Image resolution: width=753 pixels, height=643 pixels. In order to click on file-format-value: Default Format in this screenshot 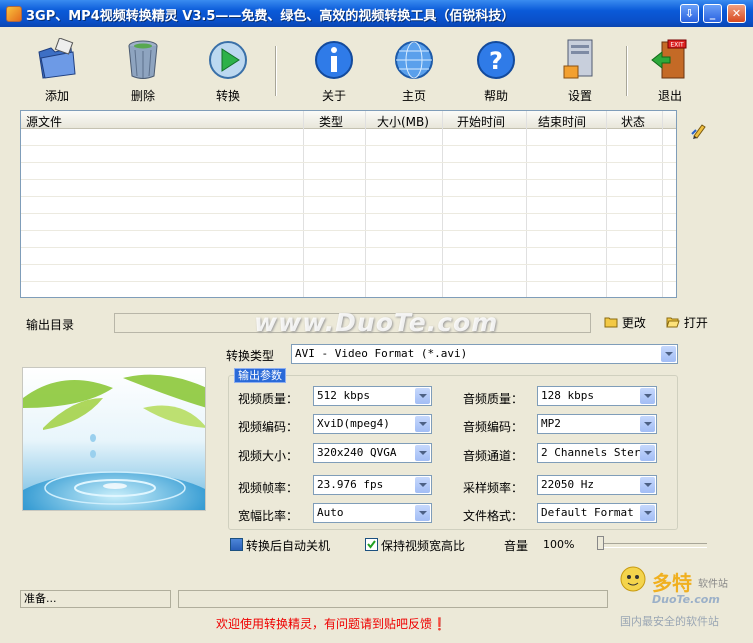, I will do `click(587, 512)`.